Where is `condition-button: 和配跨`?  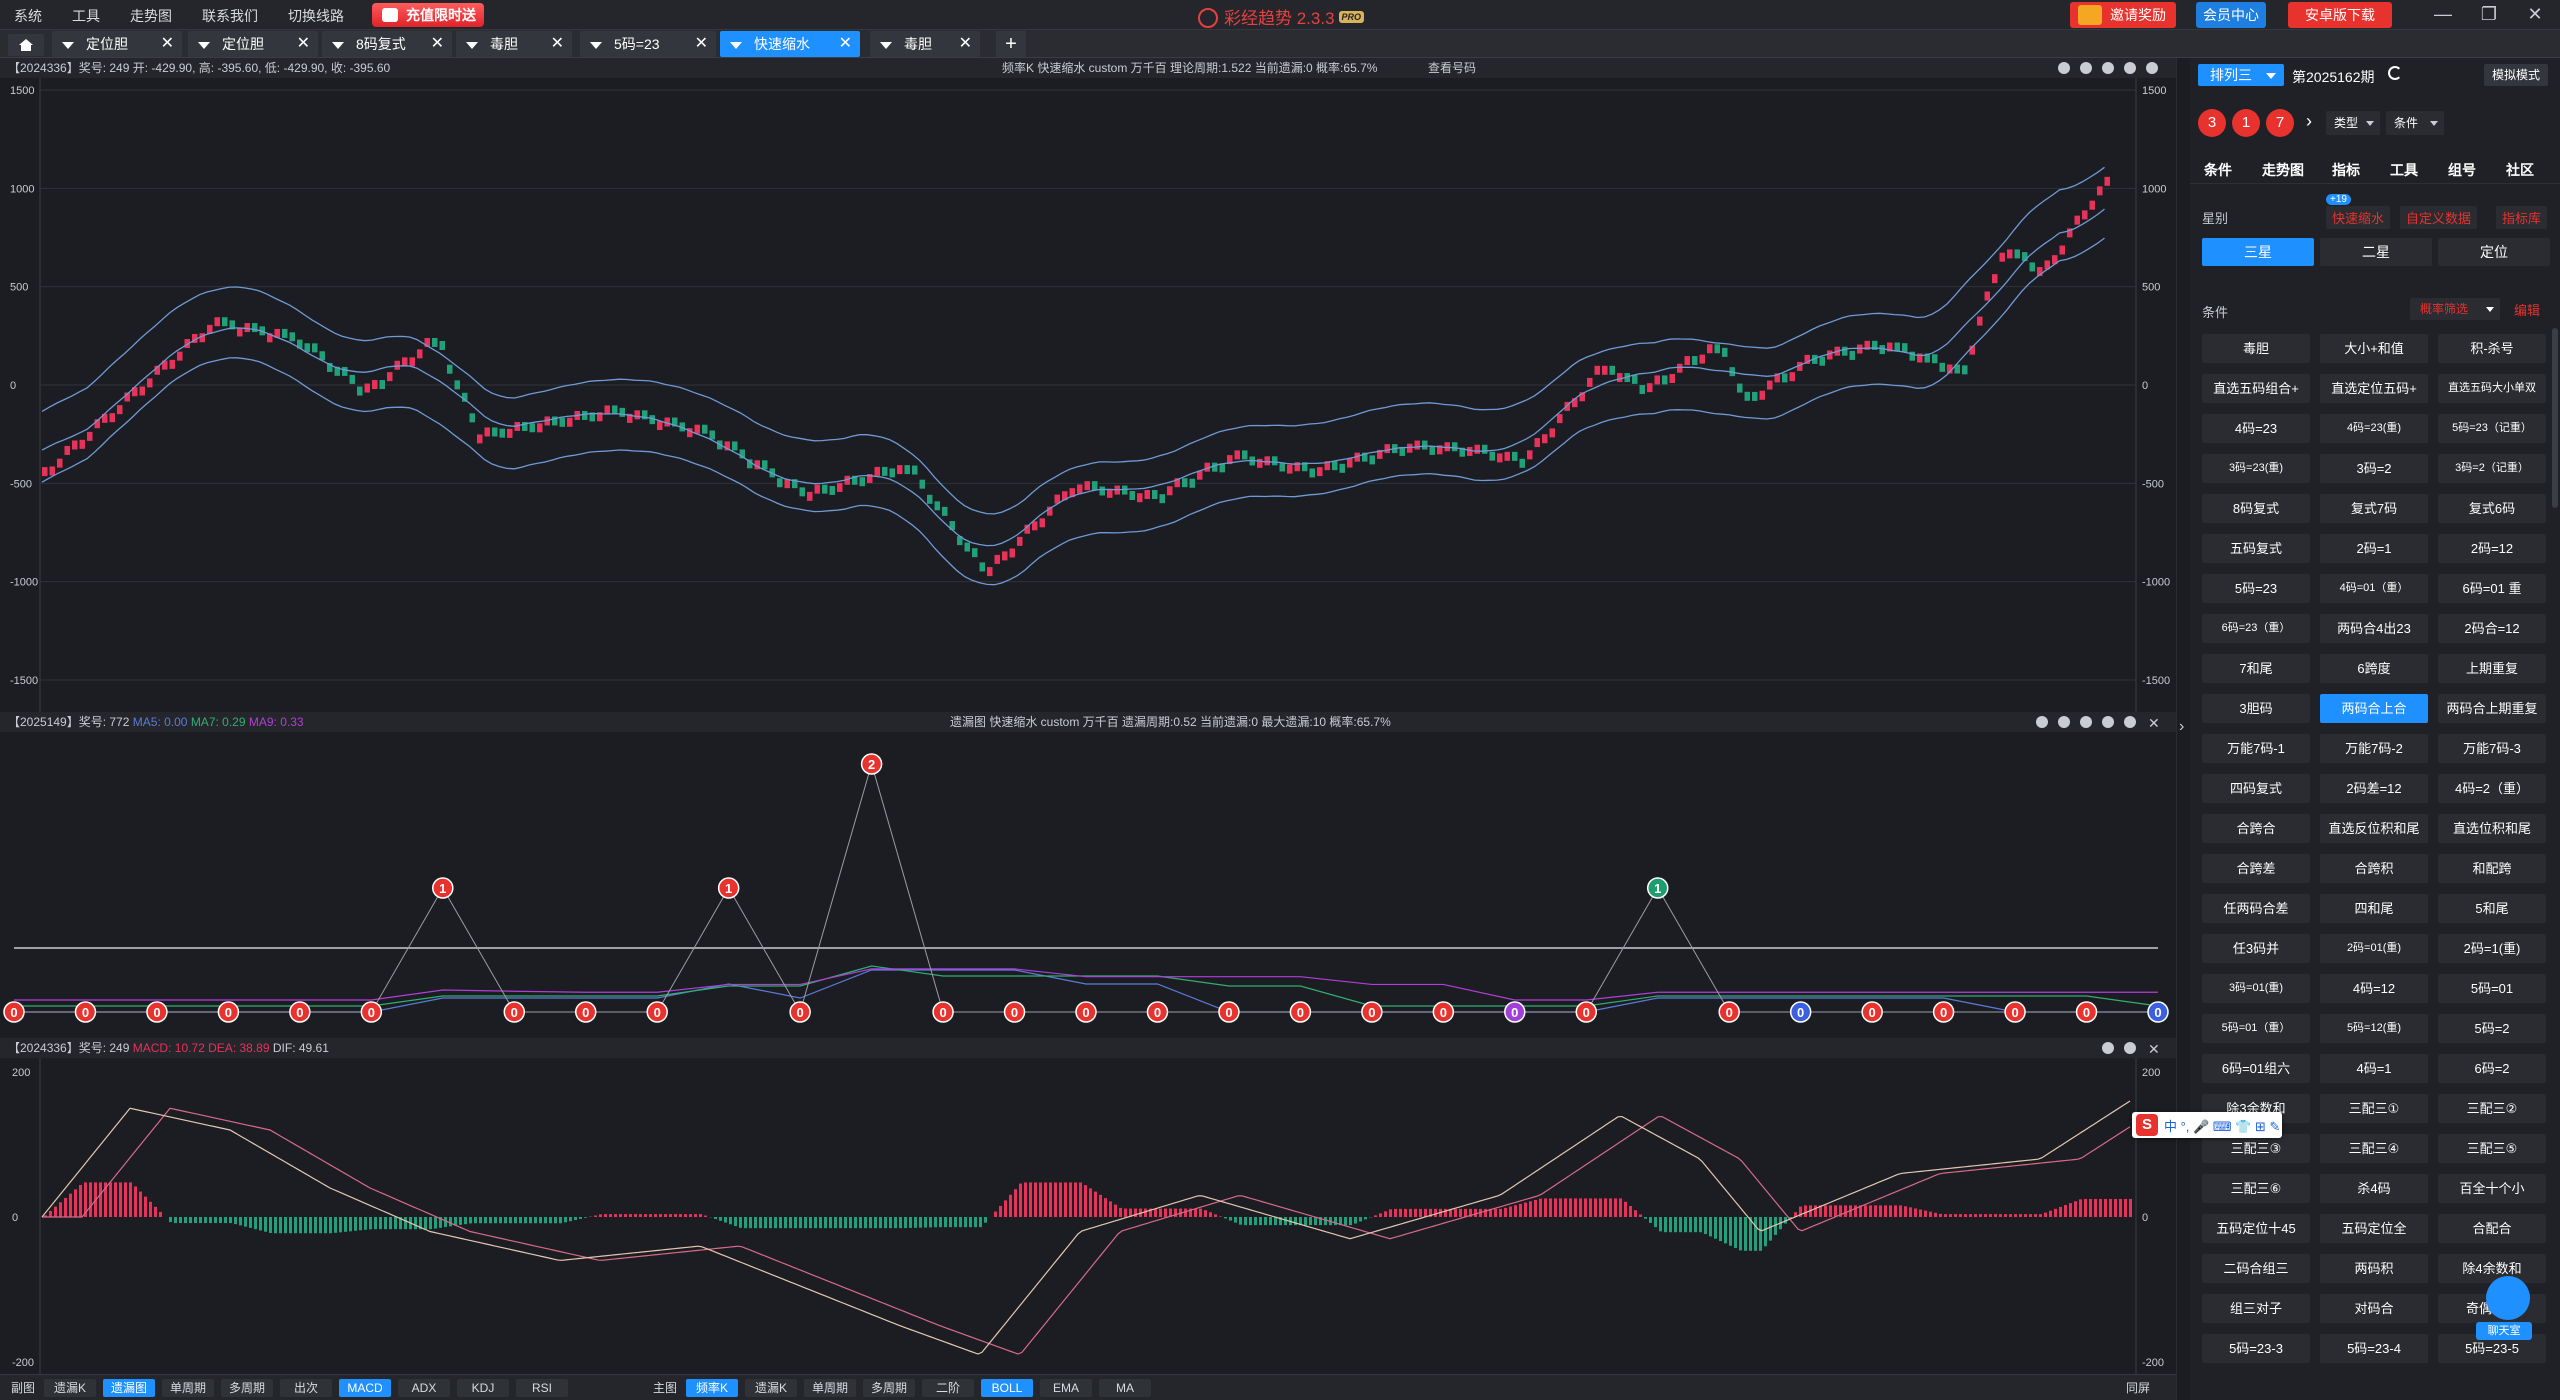 condition-button: 和配跨 is located at coordinates (2492, 868).